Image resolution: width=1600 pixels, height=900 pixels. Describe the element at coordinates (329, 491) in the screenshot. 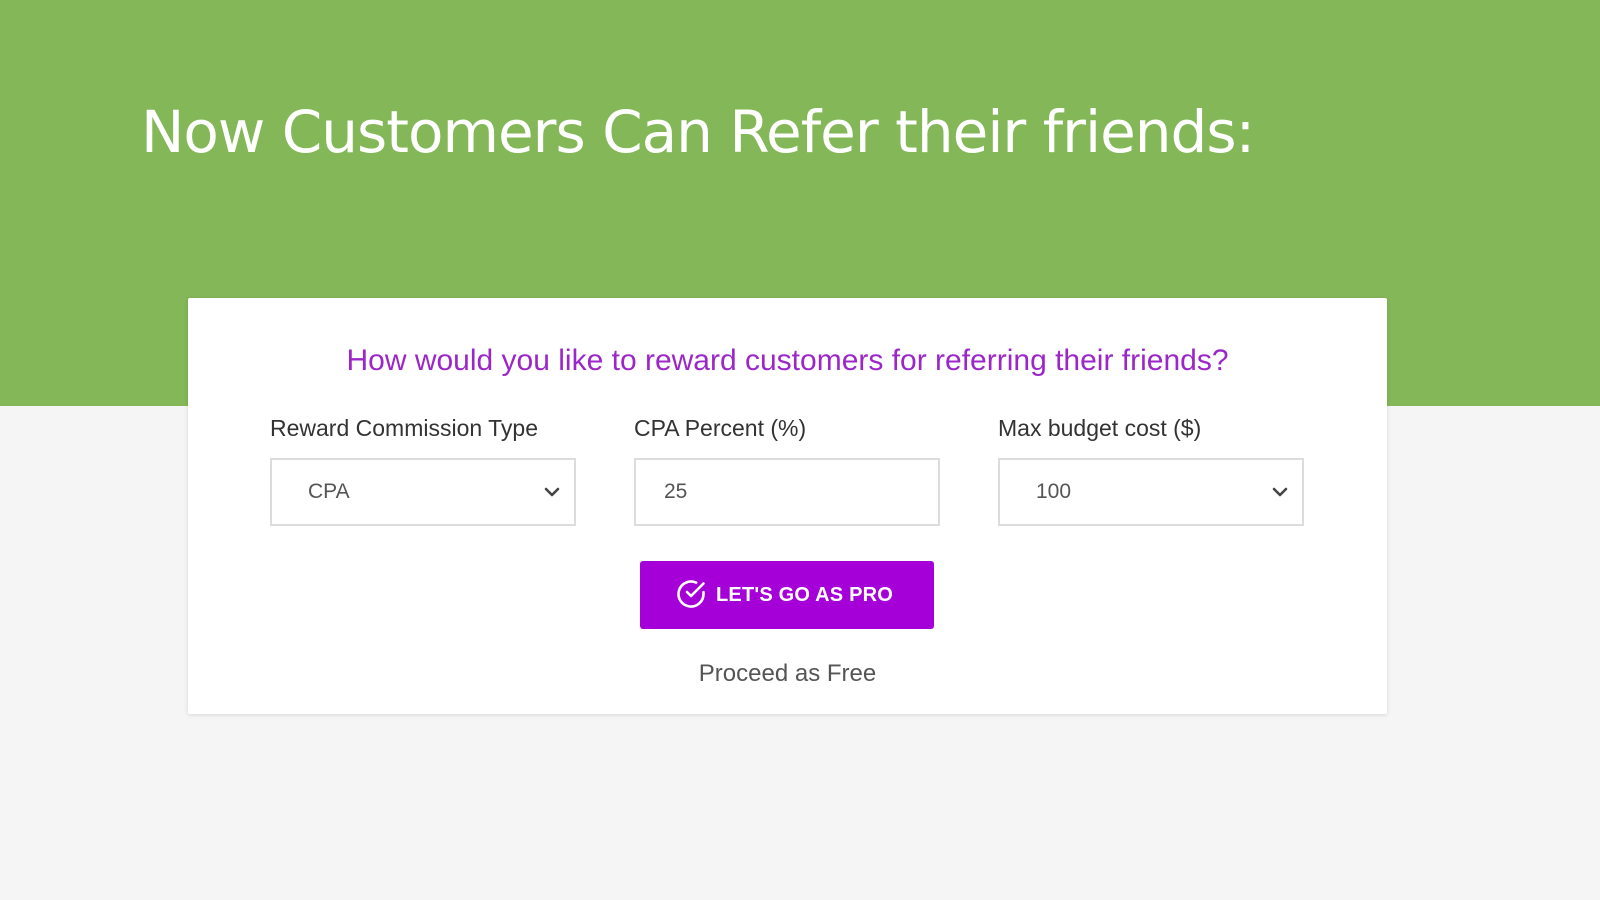

I see `reward-commission-type-value: CPA` at that location.